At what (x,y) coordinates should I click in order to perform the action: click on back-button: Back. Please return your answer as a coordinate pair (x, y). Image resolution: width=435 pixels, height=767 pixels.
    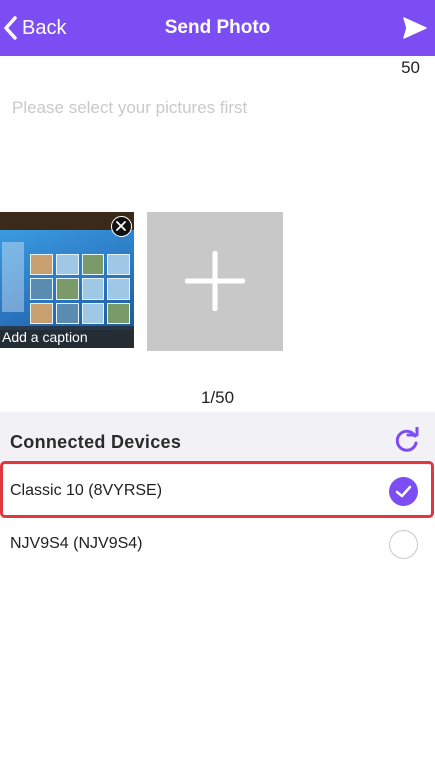
    Looking at the image, I should click on (45, 28).